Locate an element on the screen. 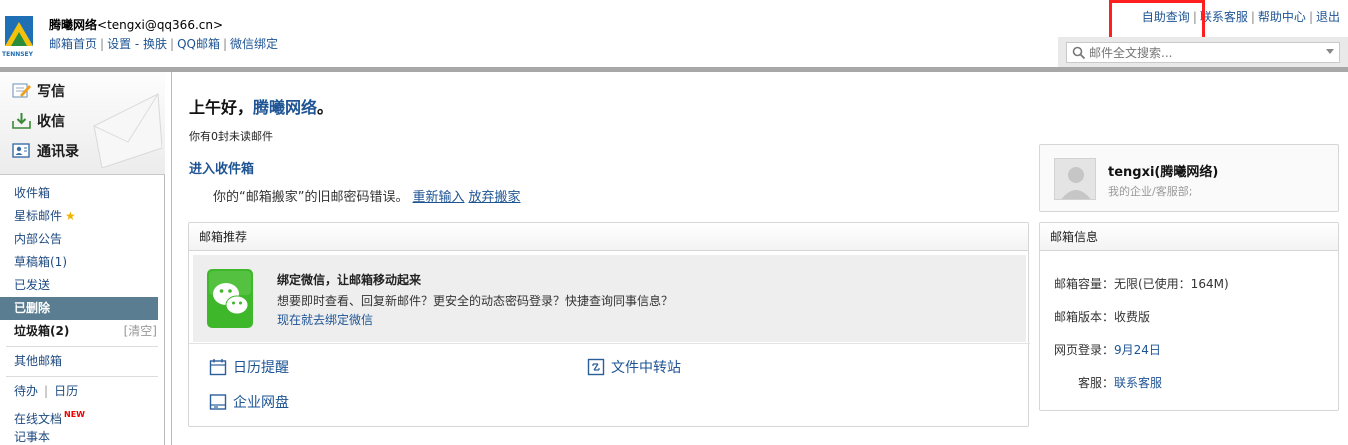 This screenshot has width=1348, height=445. nav-home-link: 邮箱首页 is located at coordinates (73, 44).